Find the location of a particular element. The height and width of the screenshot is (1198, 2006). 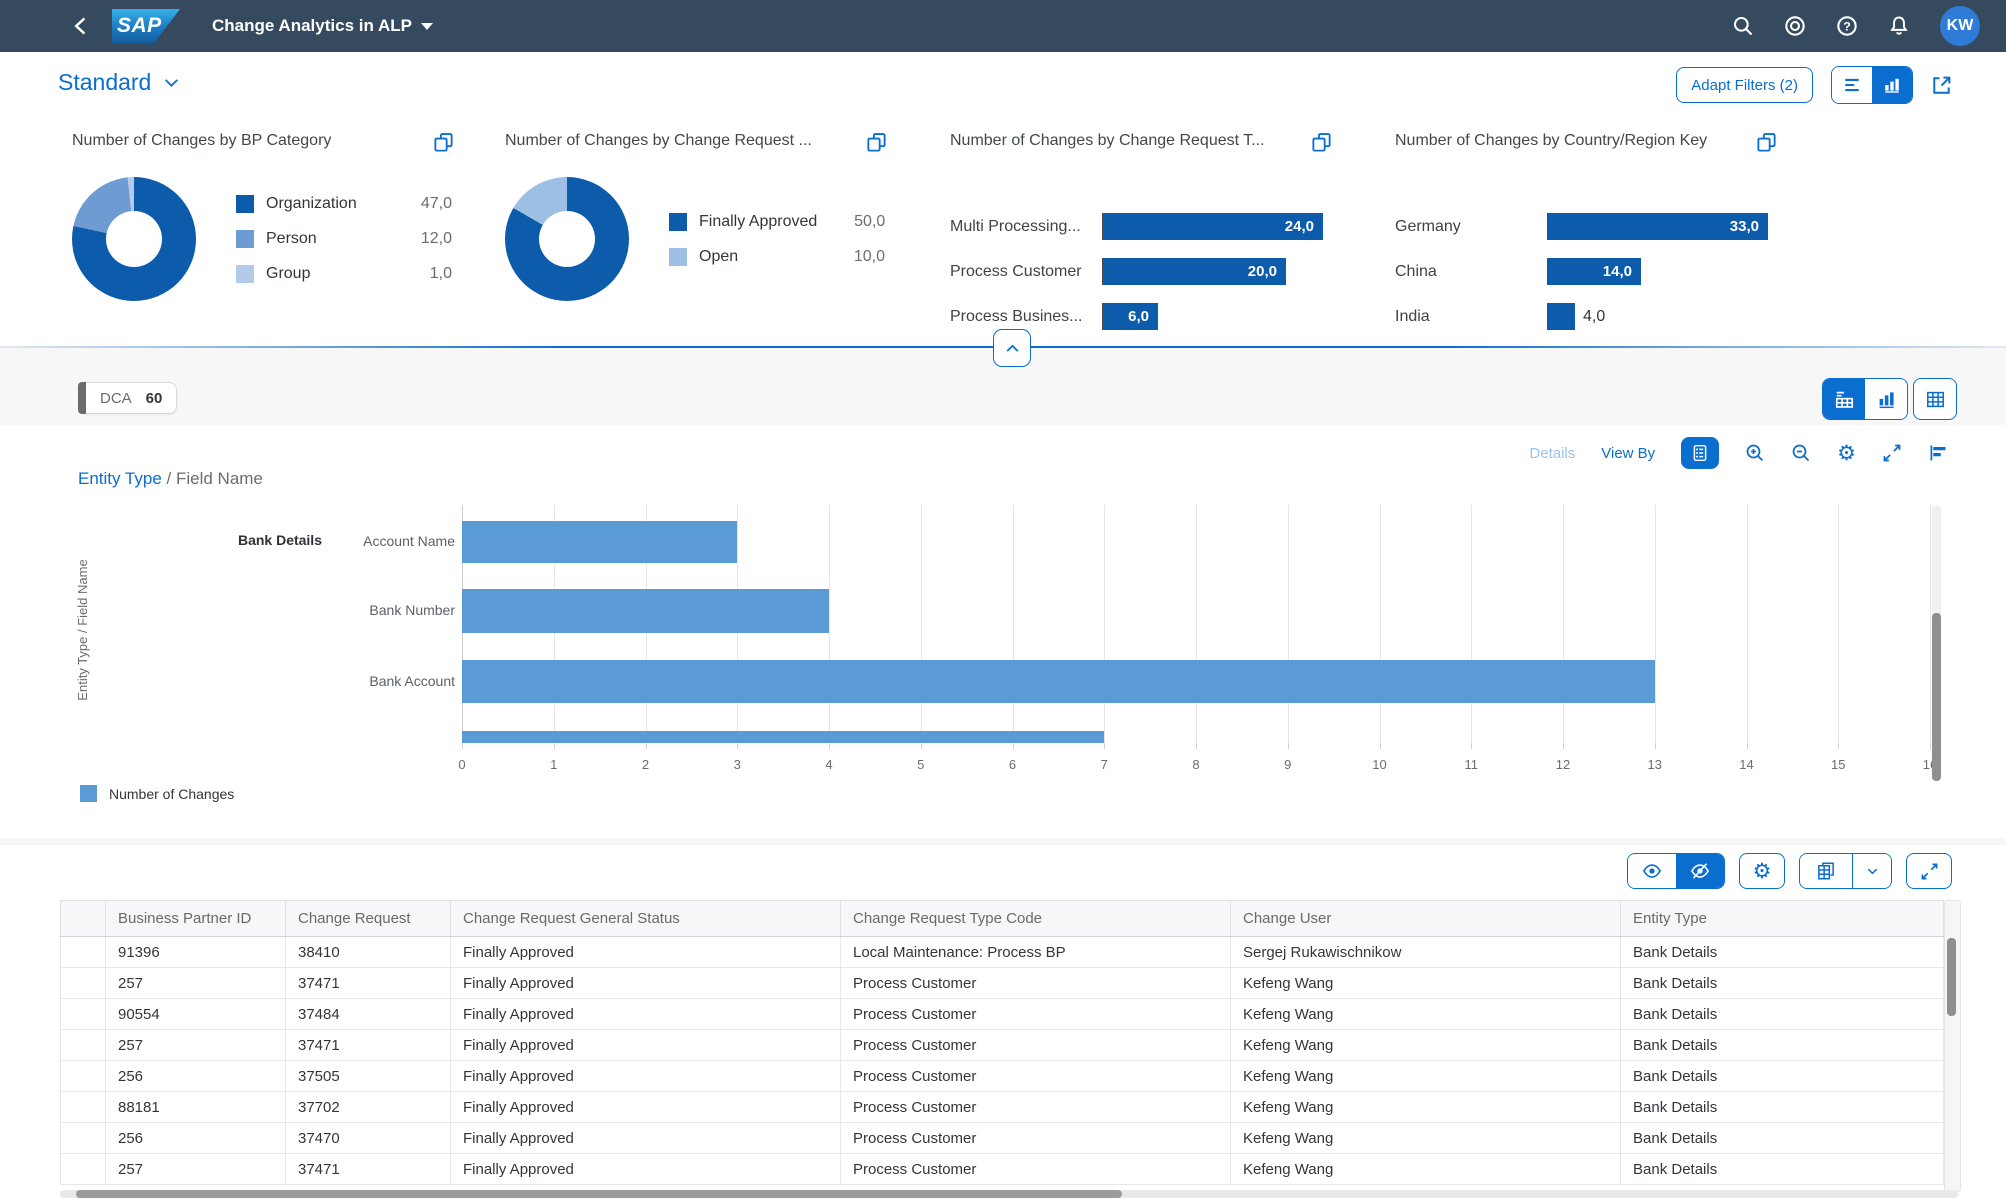

kpi-bar-row: Multi Processing... 24,0 is located at coordinates (1150, 226).